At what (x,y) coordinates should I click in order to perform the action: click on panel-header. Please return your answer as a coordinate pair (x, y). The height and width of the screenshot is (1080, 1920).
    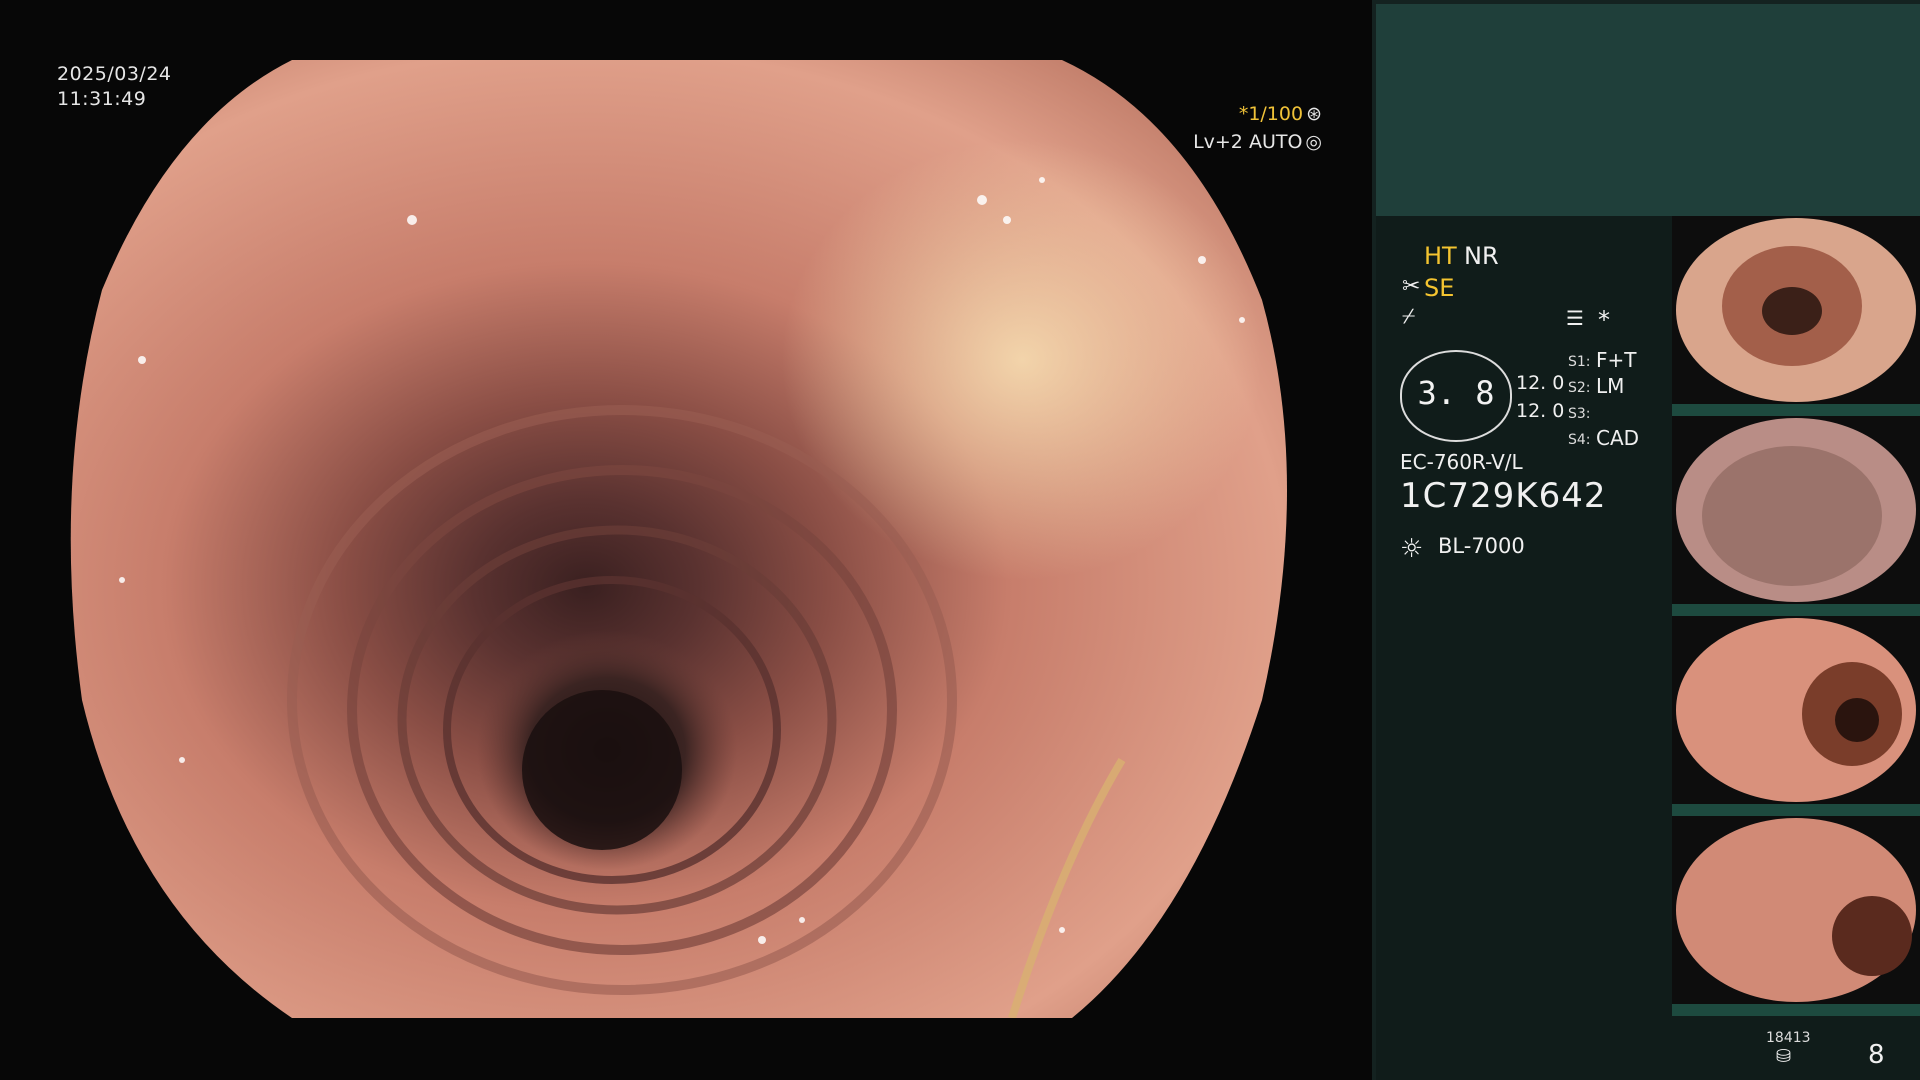
    Looking at the image, I should click on (1648, 110).